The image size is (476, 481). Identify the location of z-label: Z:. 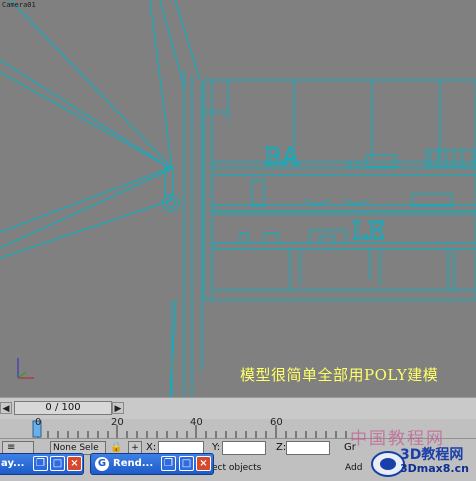
(281, 447).